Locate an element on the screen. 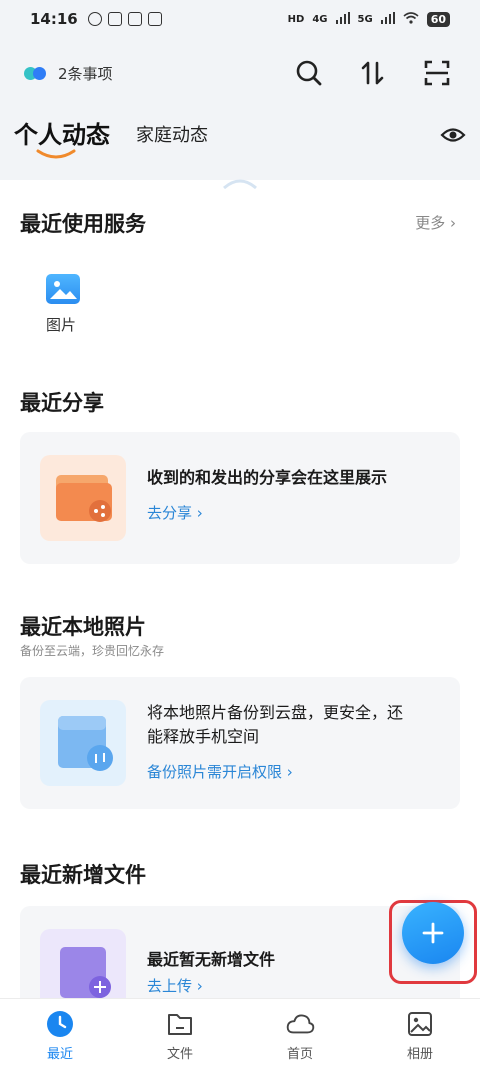 Image resolution: width=480 pixels, height=1070 pixels. nav-files: 文件 is located at coordinates (180, 1034).